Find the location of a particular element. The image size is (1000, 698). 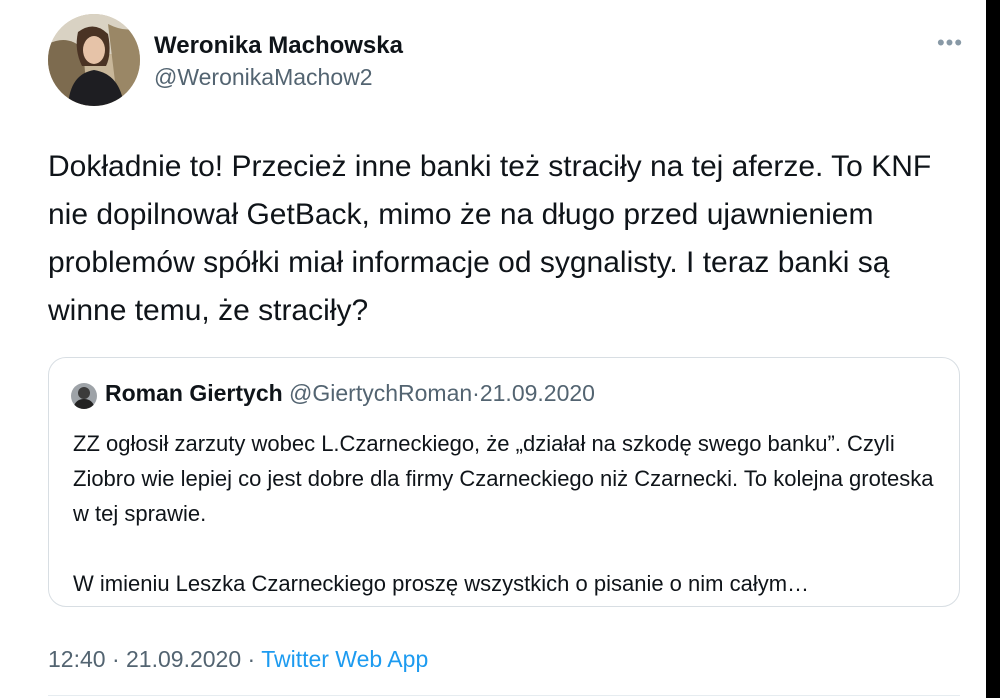

tweet-source-link: Twitter Web App is located at coordinates (344, 659).